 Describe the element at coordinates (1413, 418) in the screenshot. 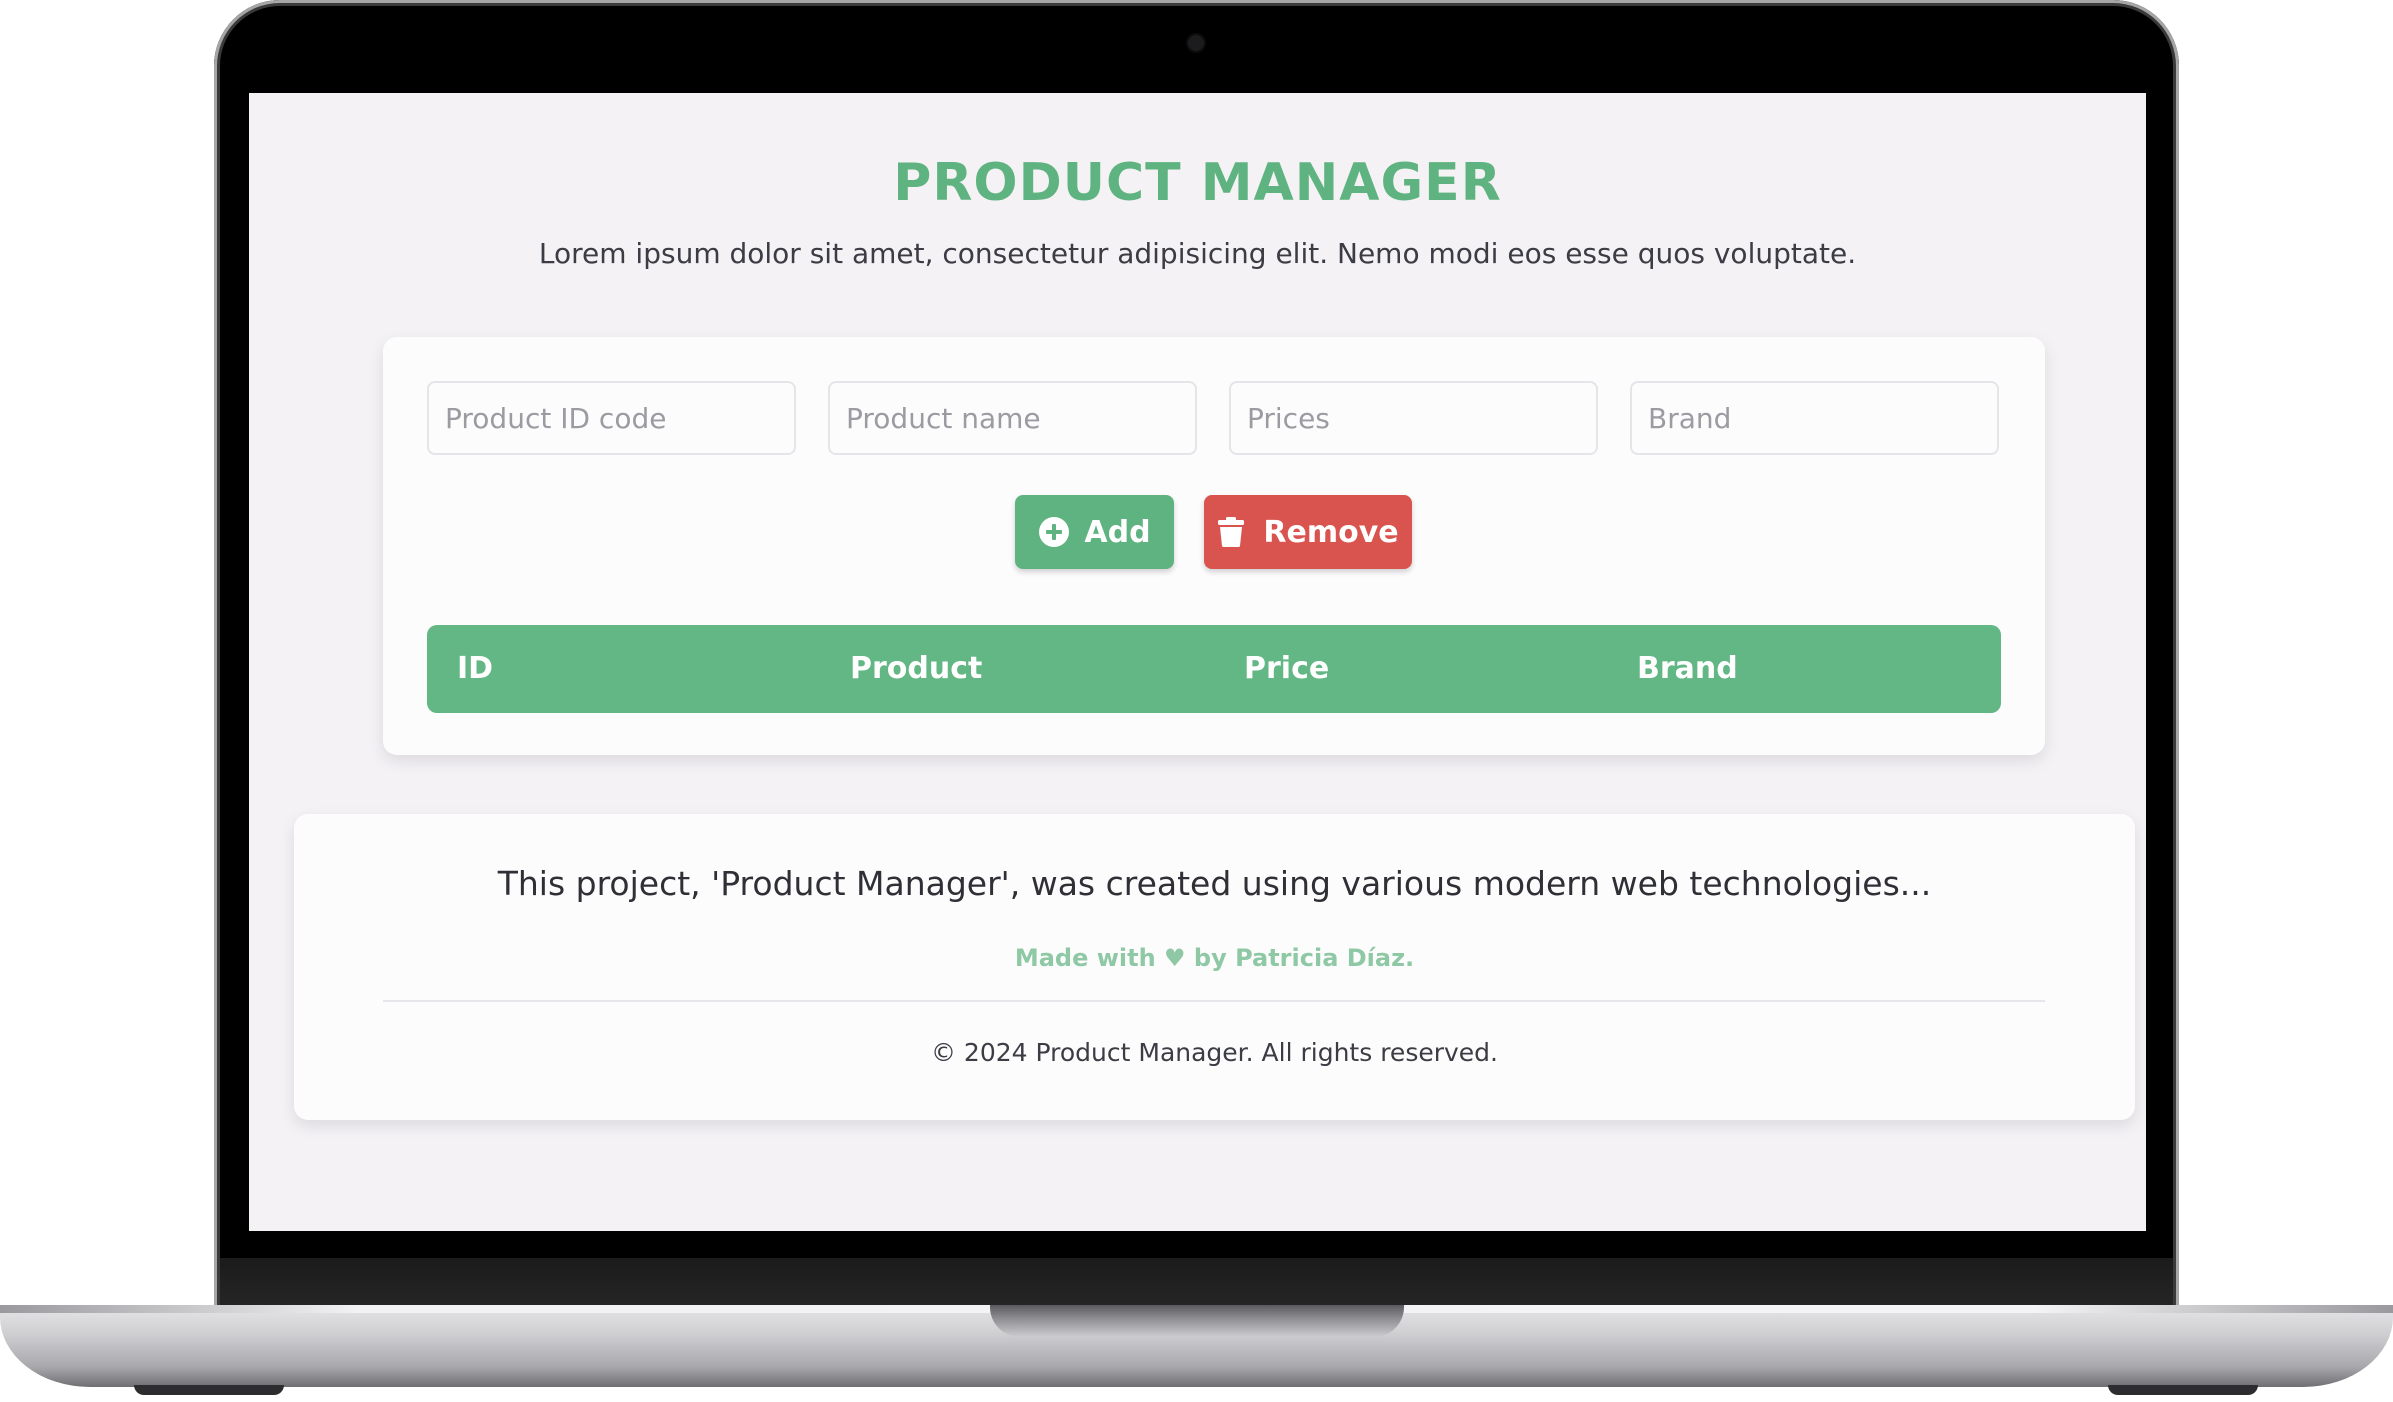

I see `price-input` at that location.